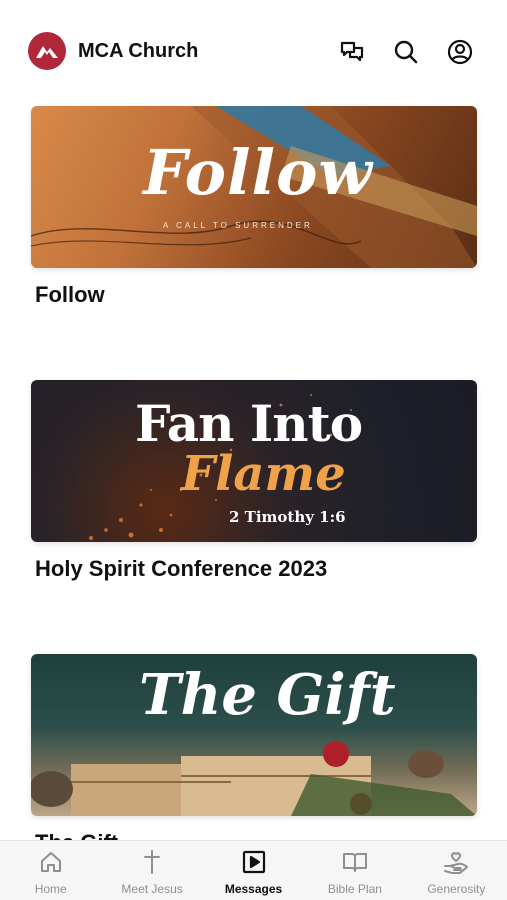 Image resolution: width=507 pixels, height=900 pixels. Describe the element at coordinates (253, 889) in the screenshot. I see `tab-label: Messages` at that location.